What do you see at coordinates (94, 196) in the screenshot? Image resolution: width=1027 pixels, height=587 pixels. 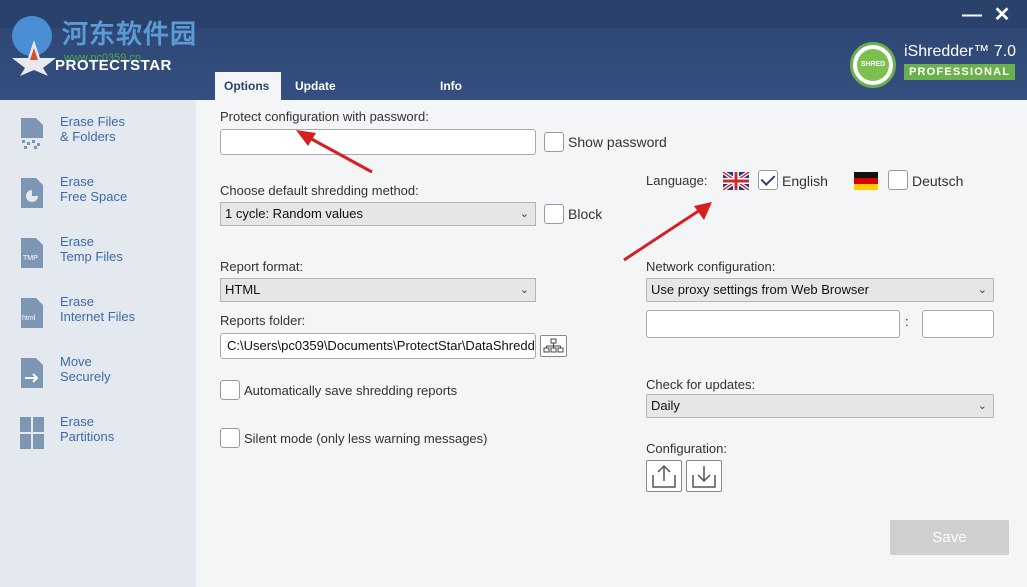 I see `sidebar-label-line2: Free Space` at bounding box center [94, 196].